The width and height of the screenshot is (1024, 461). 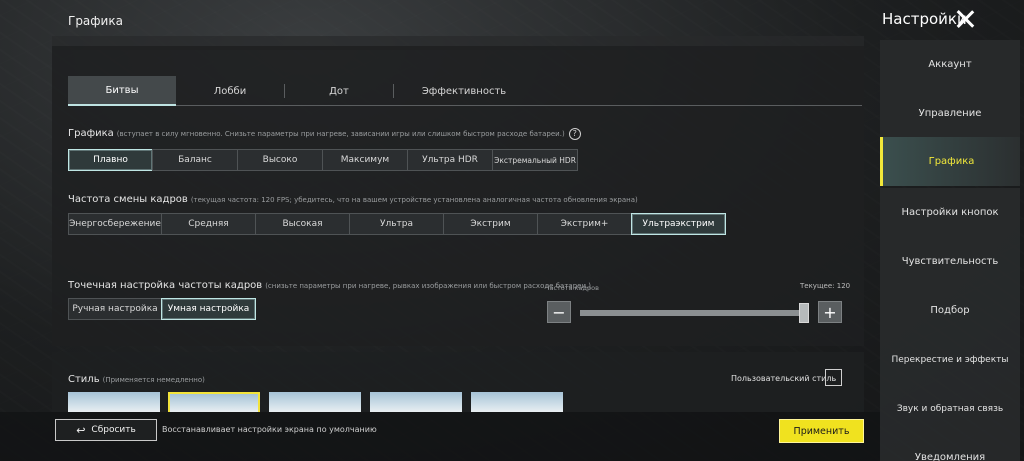 What do you see at coordinates (535, 160) in the screenshot?
I see `graphics-option-extreme-hdr: Экстремальный HDR` at bounding box center [535, 160].